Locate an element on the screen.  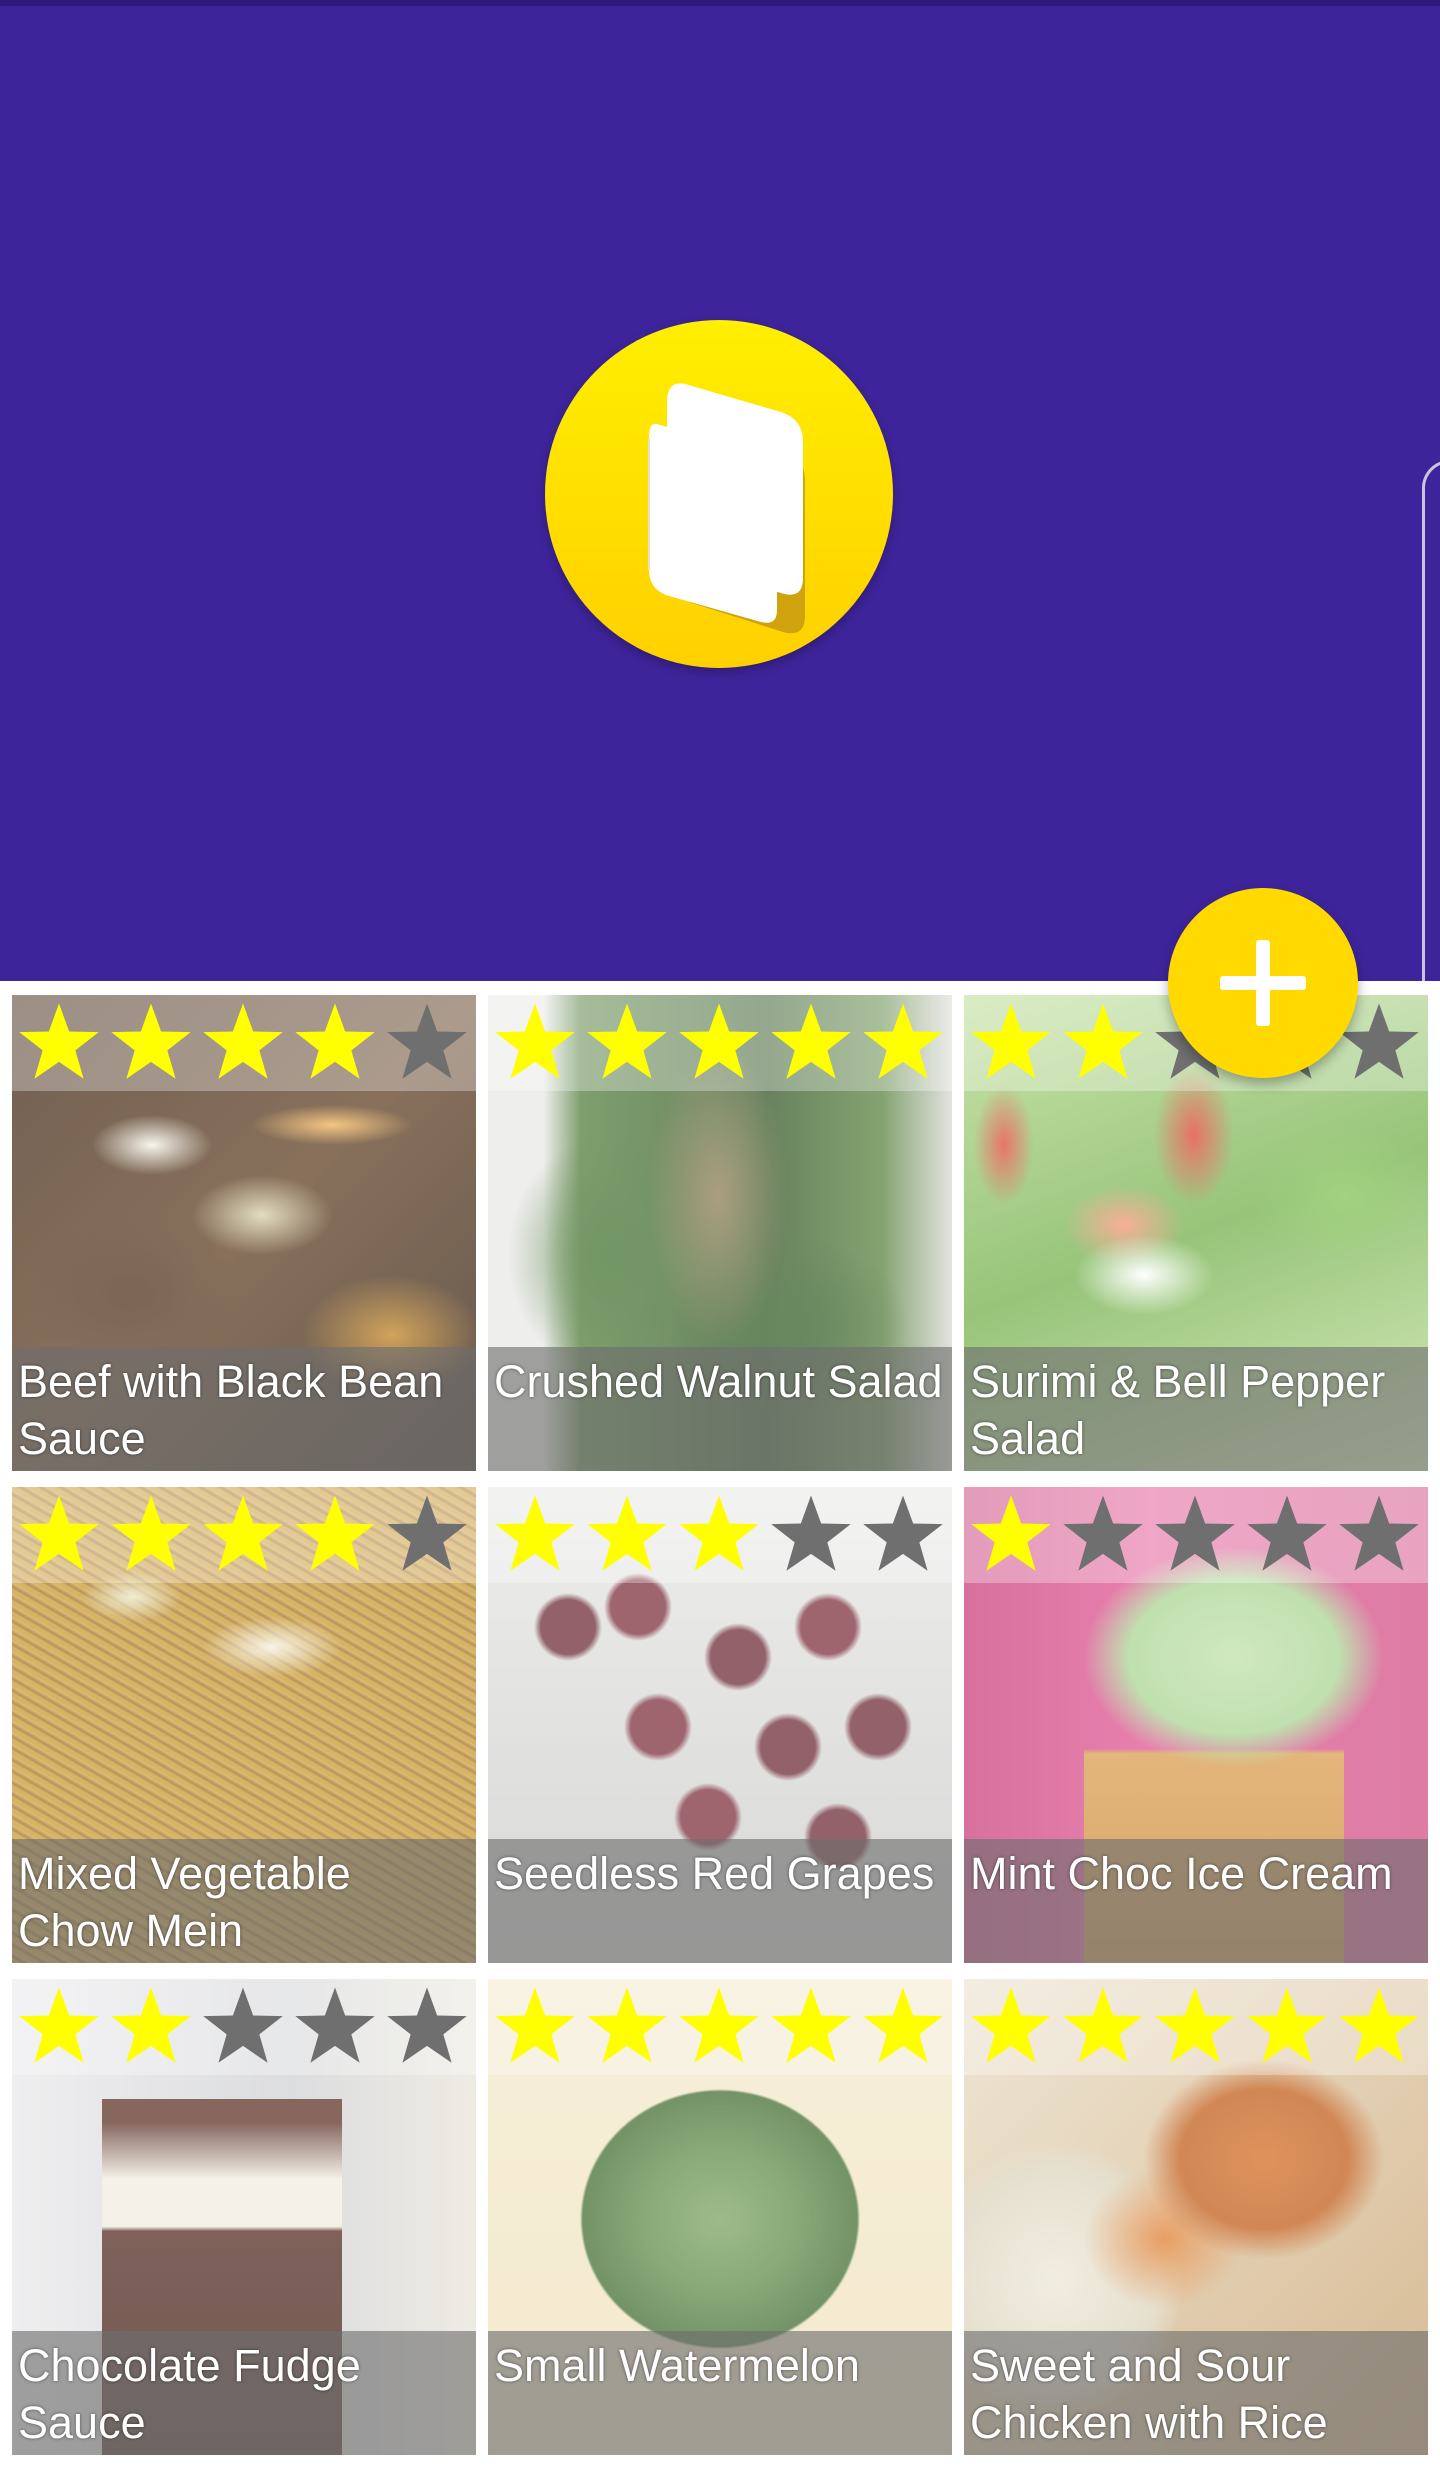
recipe-name: Mixed Vegetable Chow Mein is located at coordinates (184, 1902).